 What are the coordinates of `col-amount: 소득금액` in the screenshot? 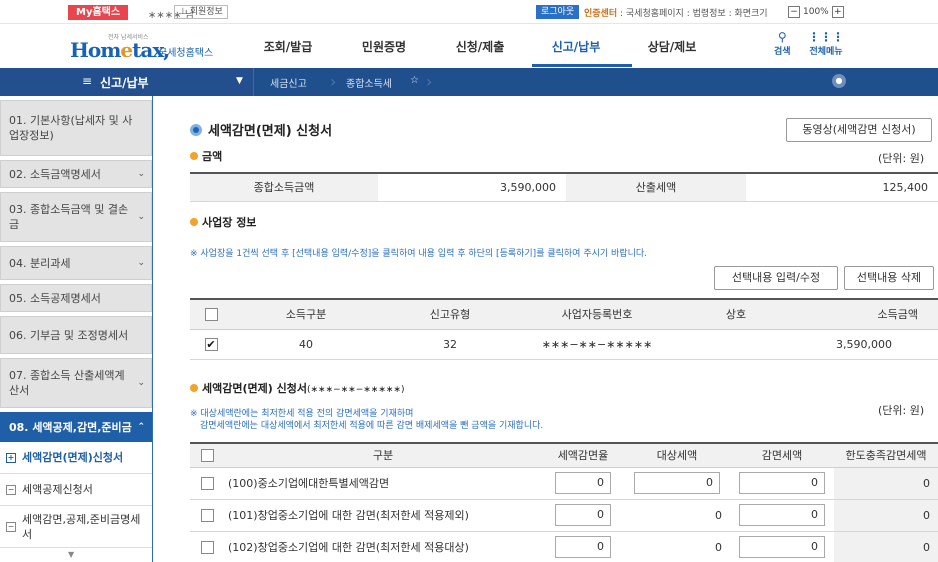 It's located at (868, 314).